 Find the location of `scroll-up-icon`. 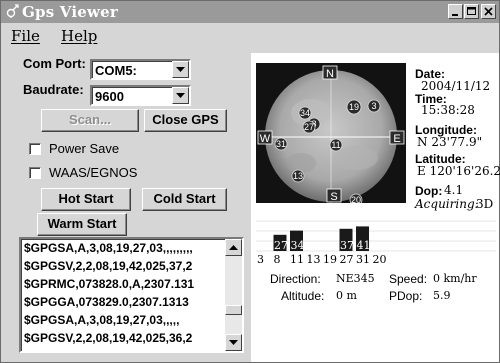

scroll-up-icon is located at coordinates (233, 247).